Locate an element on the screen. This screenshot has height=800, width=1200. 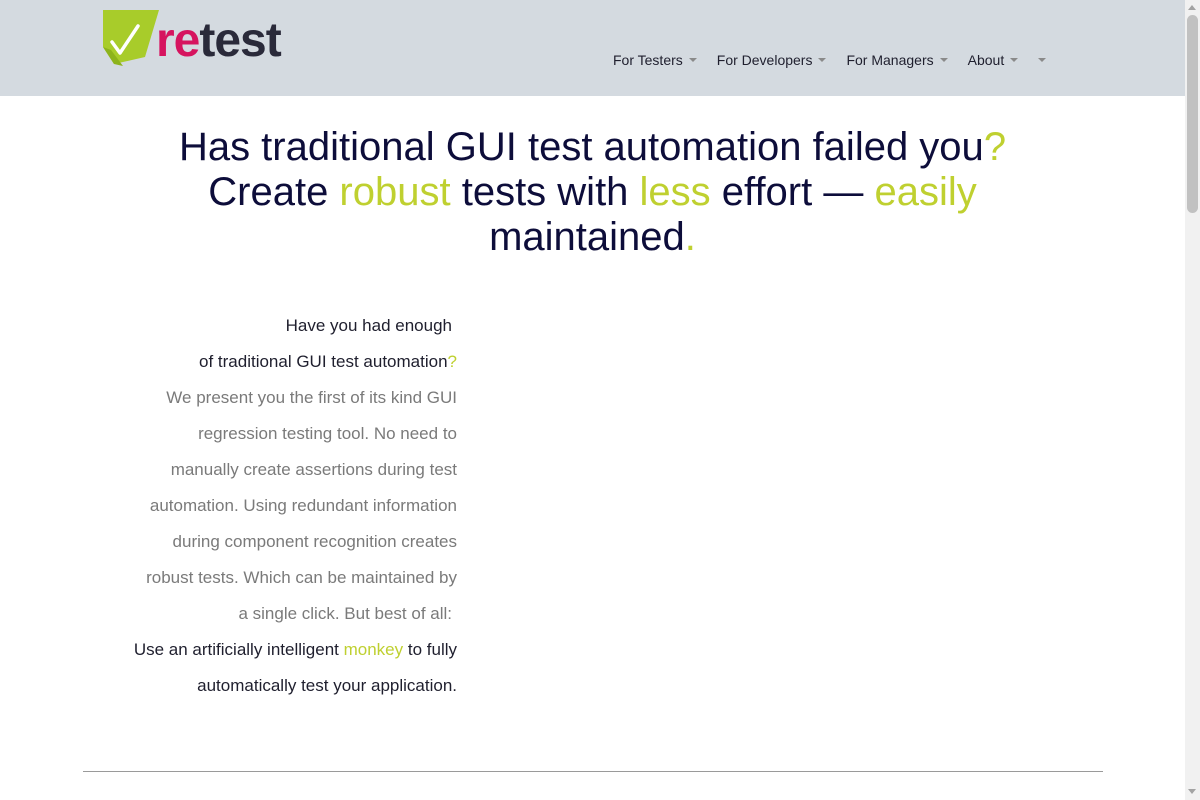
intro-text-span: to fully is located at coordinates (430, 649).